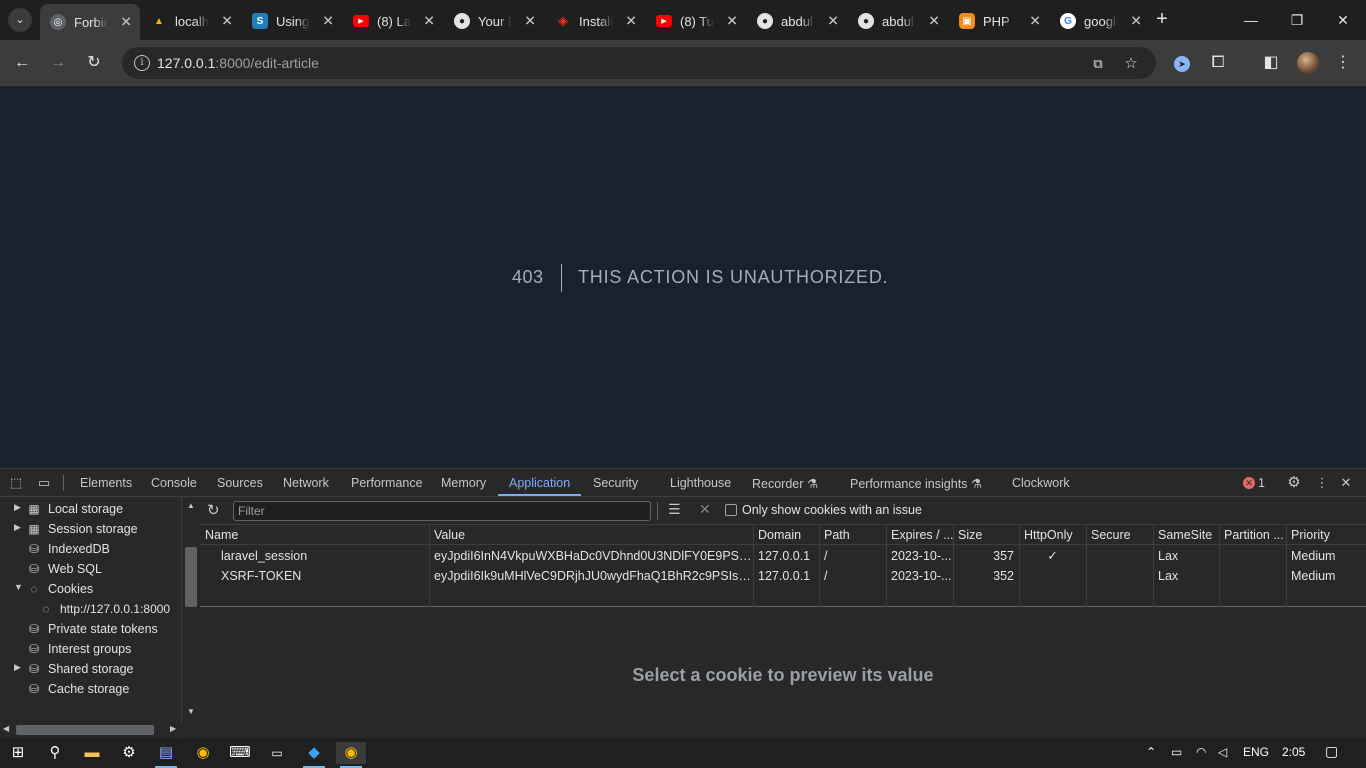 The width and height of the screenshot is (1366, 768). What do you see at coordinates (240, 483) in the screenshot?
I see `devtools-tab-sources: Sources` at bounding box center [240, 483].